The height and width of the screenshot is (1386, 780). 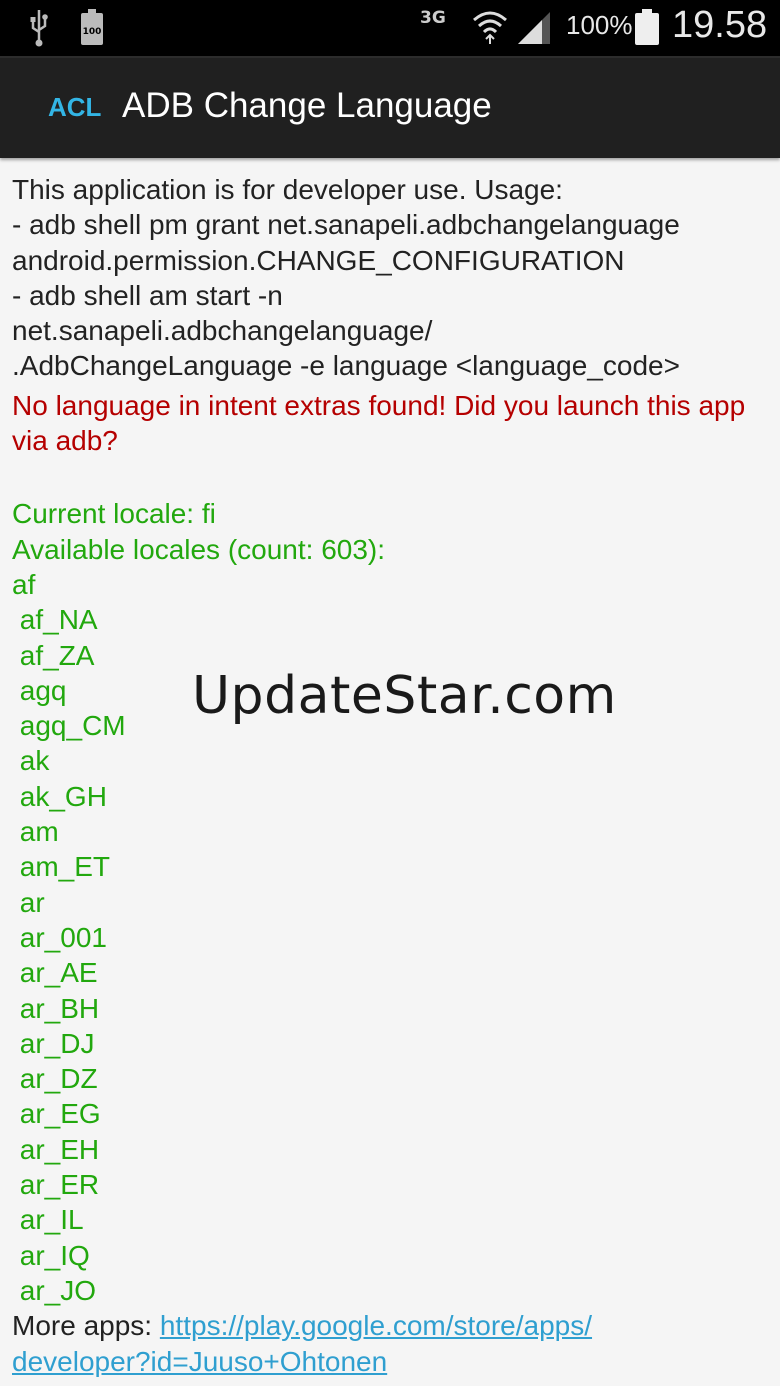 I want to click on locale-item: ar_JO, so click(x=54, y=1290).